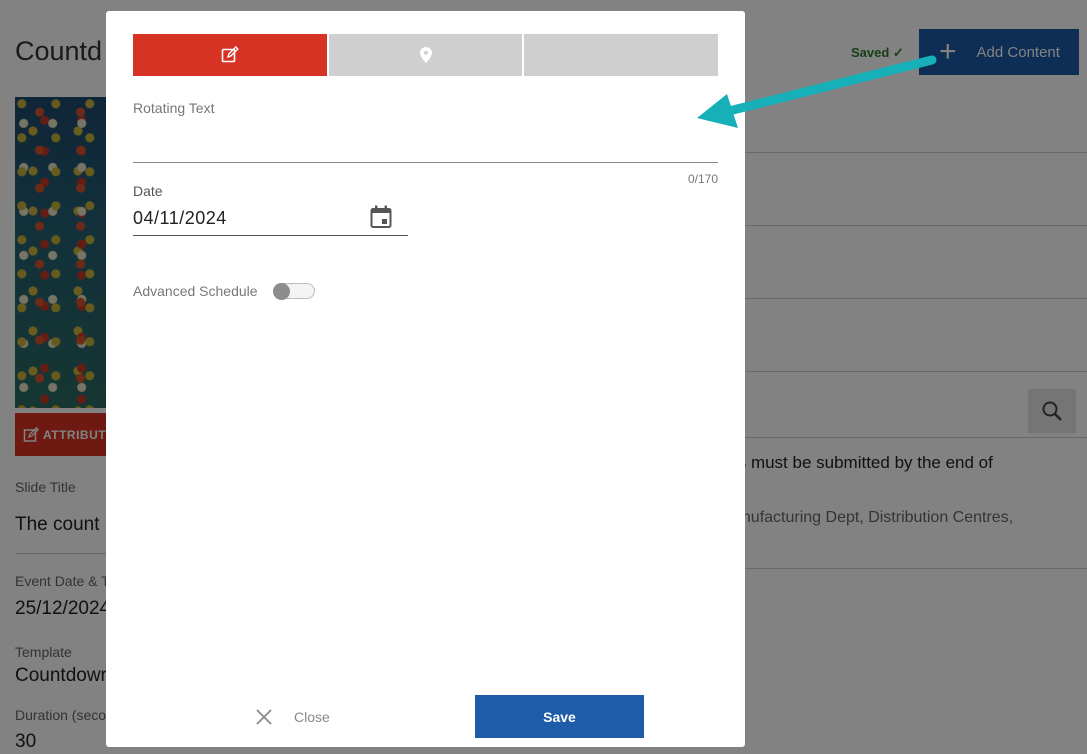  What do you see at coordinates (174, 108) in the screenshot?
I see `rotating-text-label: Rotating Text` at bounding box center [174, 108].